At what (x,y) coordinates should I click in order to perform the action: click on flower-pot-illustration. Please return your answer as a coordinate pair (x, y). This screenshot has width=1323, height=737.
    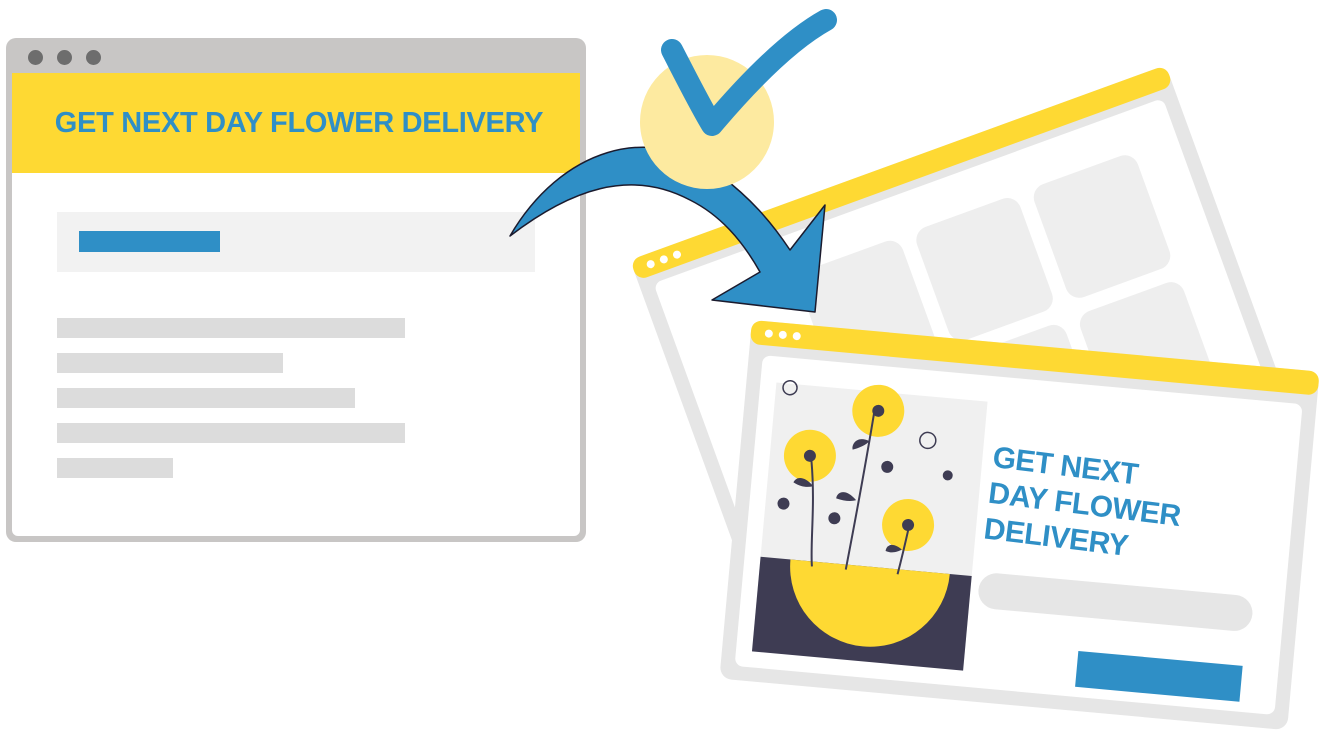
    Looking at the image, I should click on (869, 525).